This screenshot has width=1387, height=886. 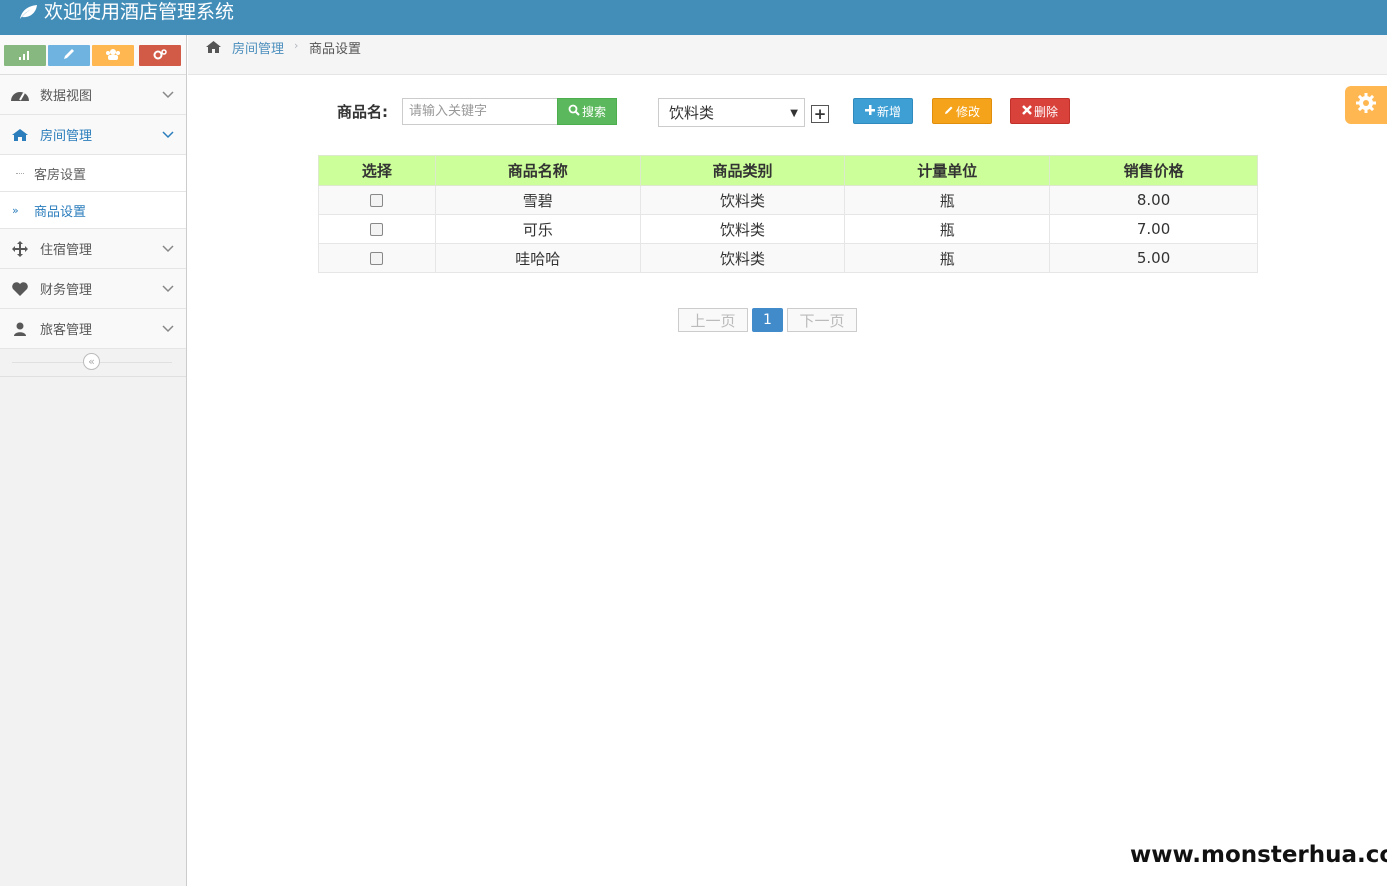 I want to click on edit-button: 修改, so click(x=962, y=111).